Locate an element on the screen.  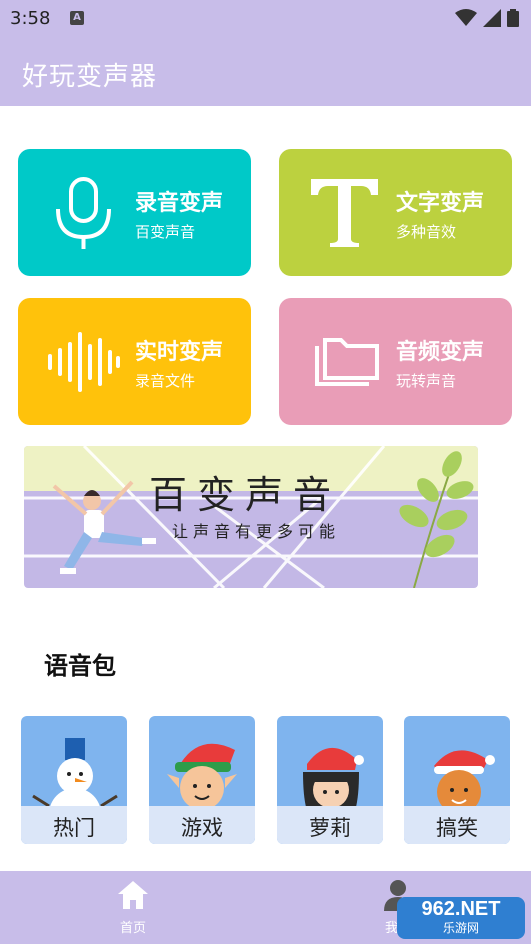
pack-label: 萝莉 is located at coordinates (330, 828).